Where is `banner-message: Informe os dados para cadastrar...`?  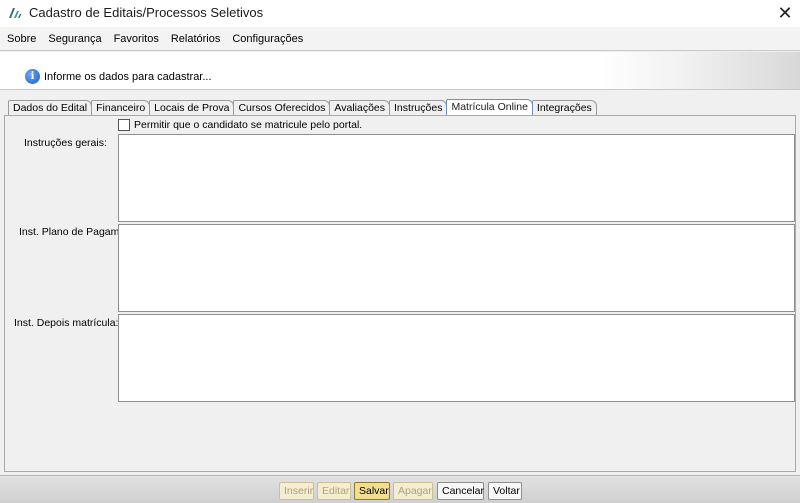
banner-message: Informe os dados para cadastrar... is located at coordinates (128, 77).